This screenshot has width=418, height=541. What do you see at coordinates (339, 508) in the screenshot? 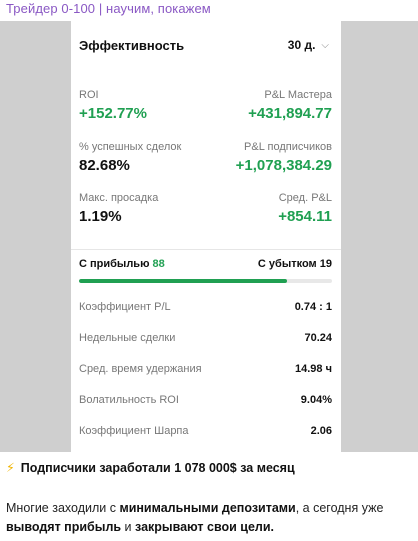
I see `post-body-text: , а сегодня уже` at bounding box center [339, 508].